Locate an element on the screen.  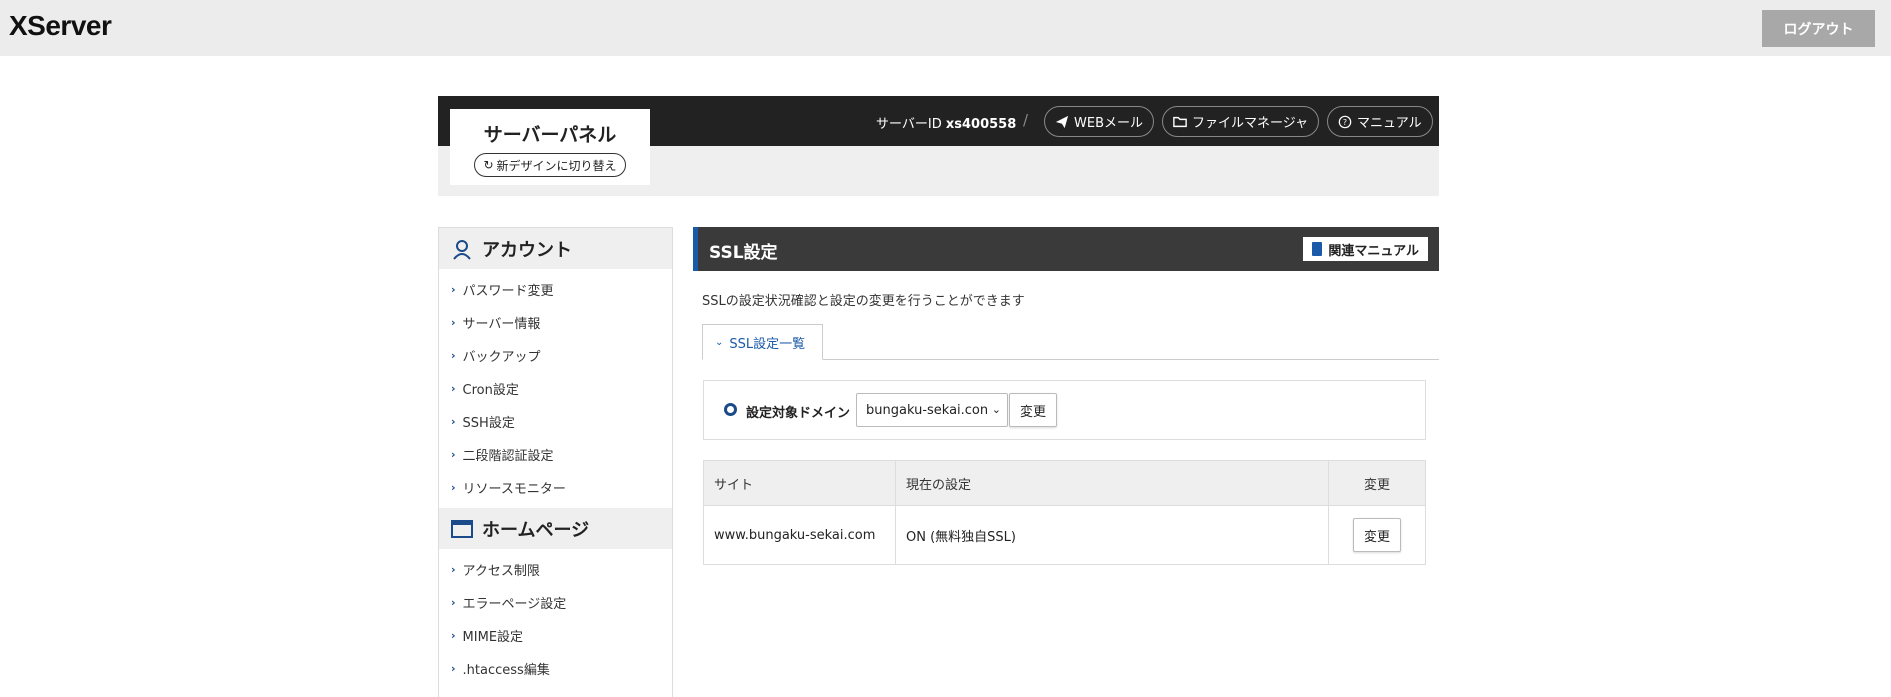
sidebar-section-homepage-title: ホームページ is located at coordinates (536, 530).